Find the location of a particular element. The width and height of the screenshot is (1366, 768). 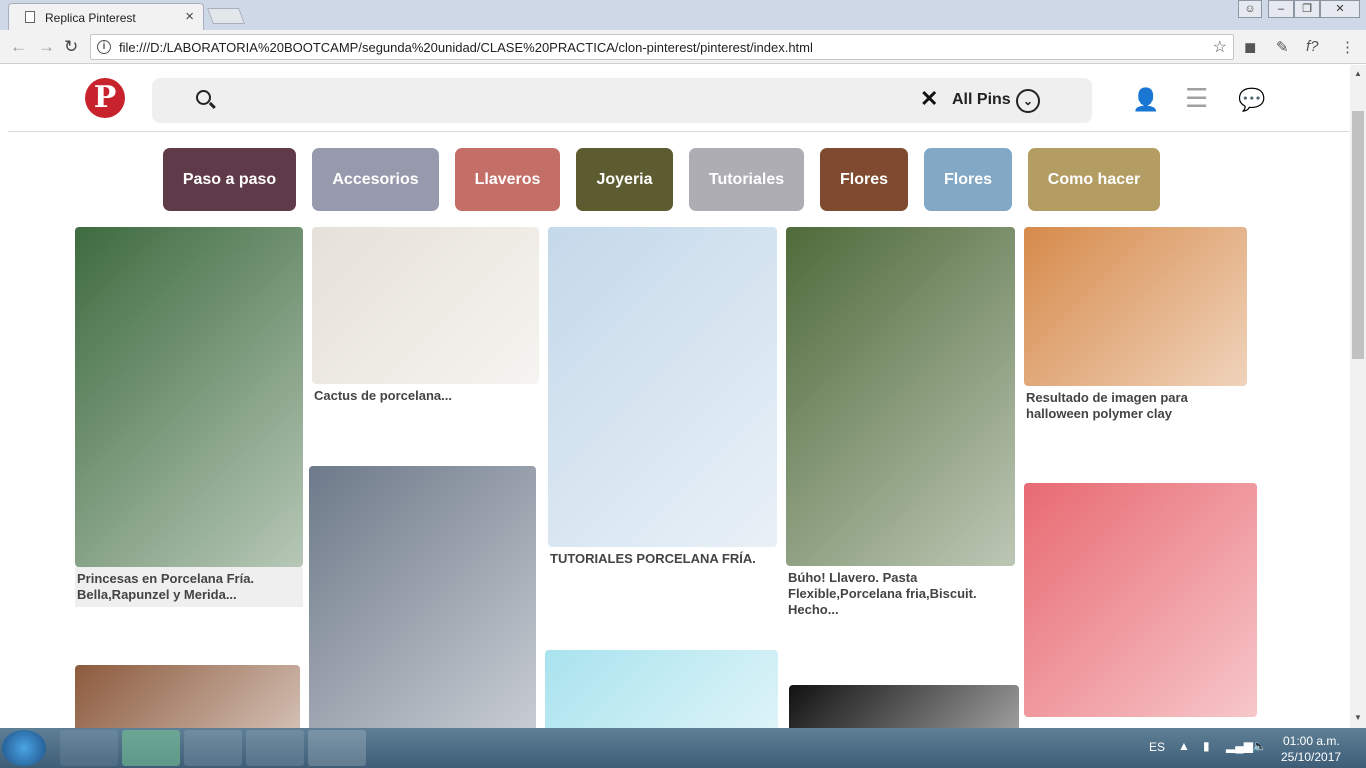

scroll-down-icon: ▼ is located at coordinates (1358, 717).